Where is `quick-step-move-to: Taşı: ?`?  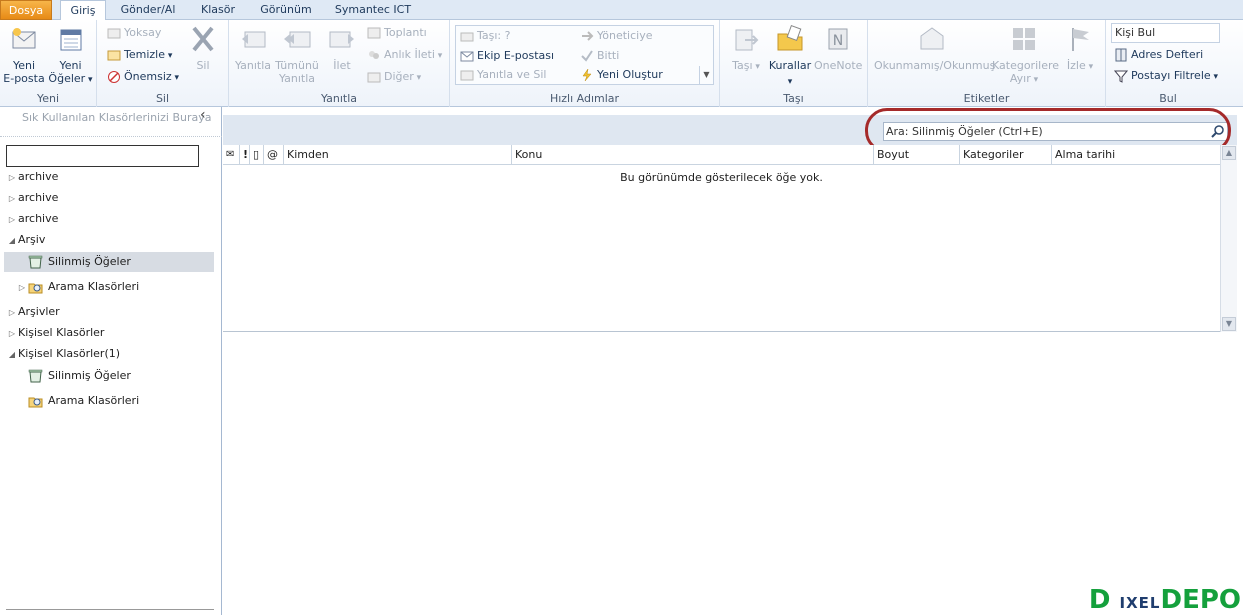 quick-step-move-to: Taşı: ? is located at coordinates (485, 36).